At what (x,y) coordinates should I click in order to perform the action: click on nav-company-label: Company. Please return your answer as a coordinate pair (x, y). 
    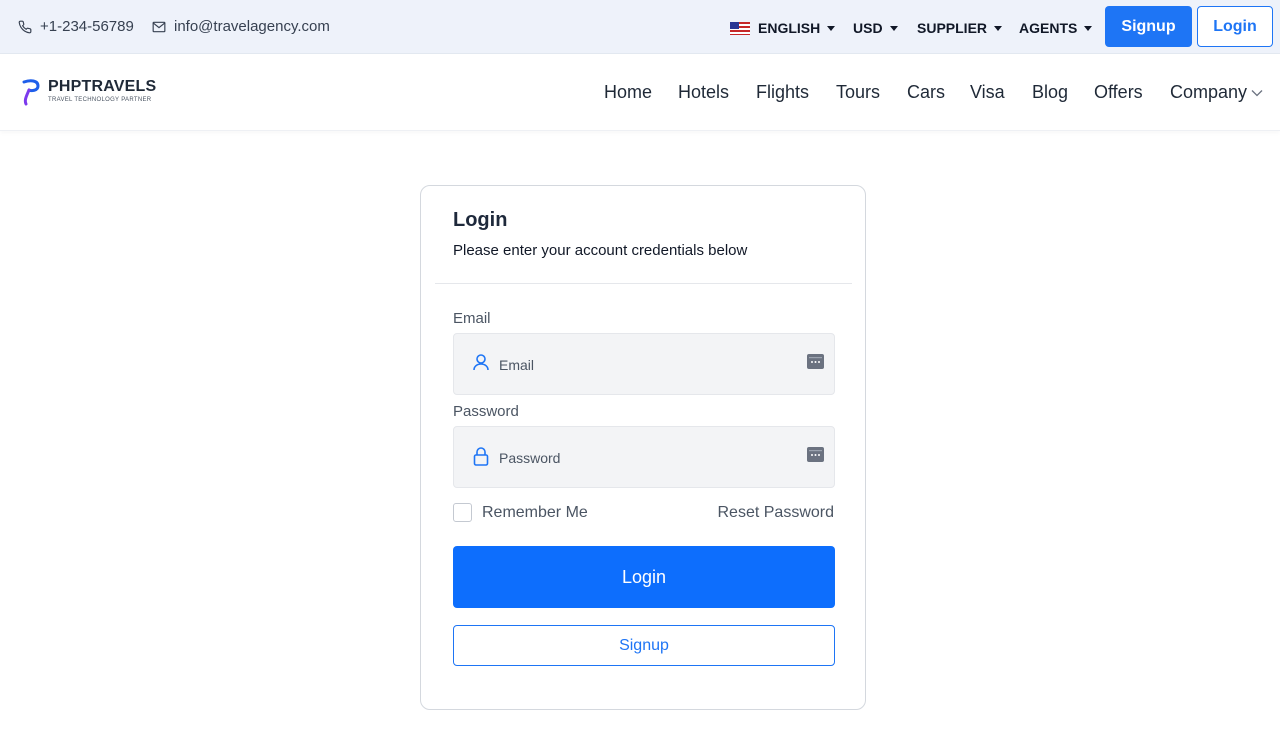
    Looking at the image, I should click on (1209, 92).